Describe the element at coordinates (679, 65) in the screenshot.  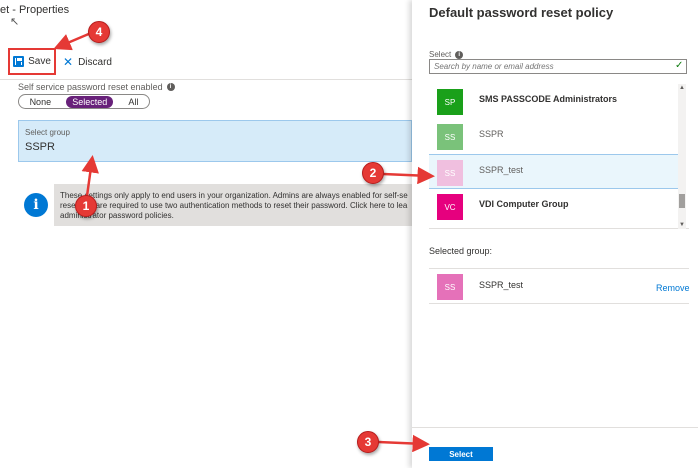
I see `checkmark-icon: ✓` at that location.